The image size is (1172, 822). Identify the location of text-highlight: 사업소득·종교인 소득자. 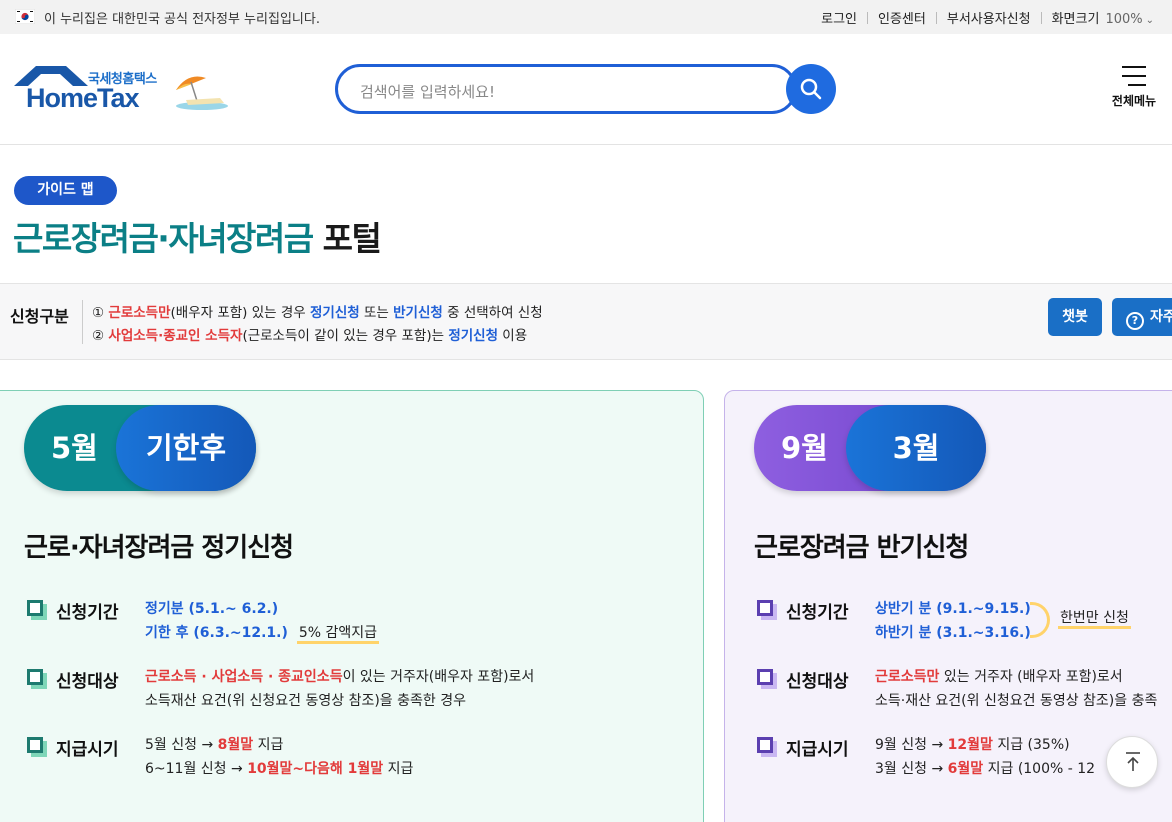
(175, 336).